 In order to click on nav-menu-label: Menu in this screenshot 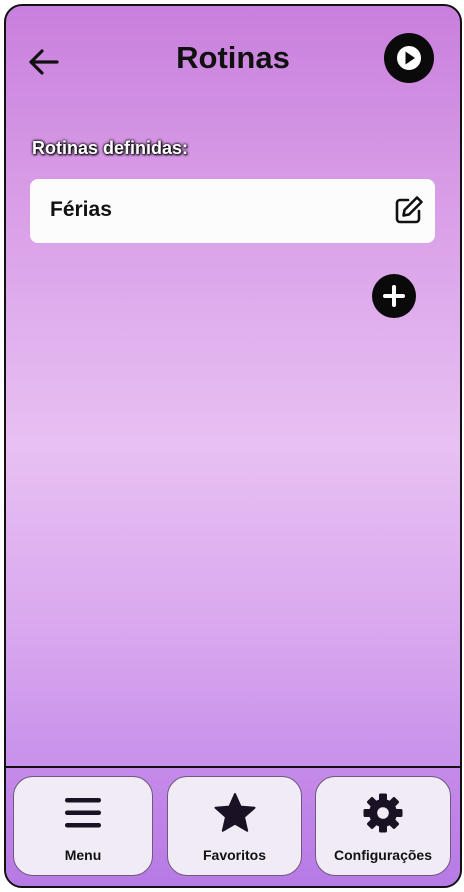, I will do `click(83, 855)`.